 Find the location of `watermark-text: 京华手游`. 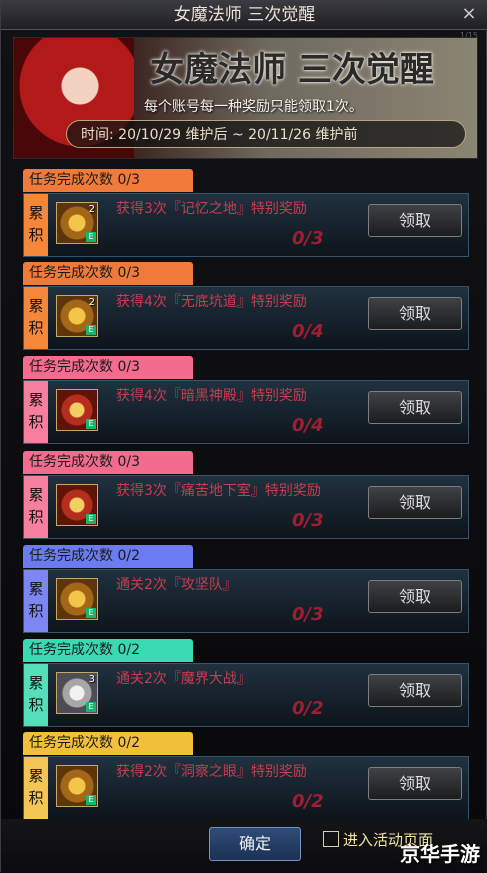

watermark-text: 京华手游 is located at coordinates (440, 854).